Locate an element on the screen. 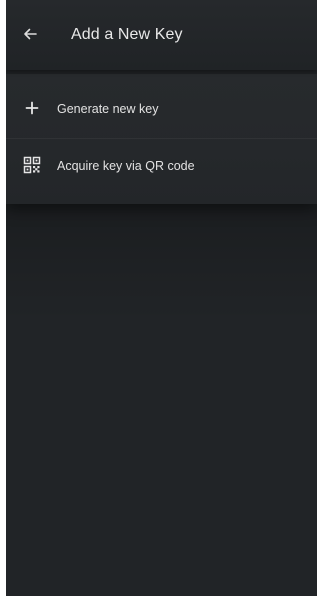 This screenshot has height=596, width=323. back-button is located at coordinates (30, 34).